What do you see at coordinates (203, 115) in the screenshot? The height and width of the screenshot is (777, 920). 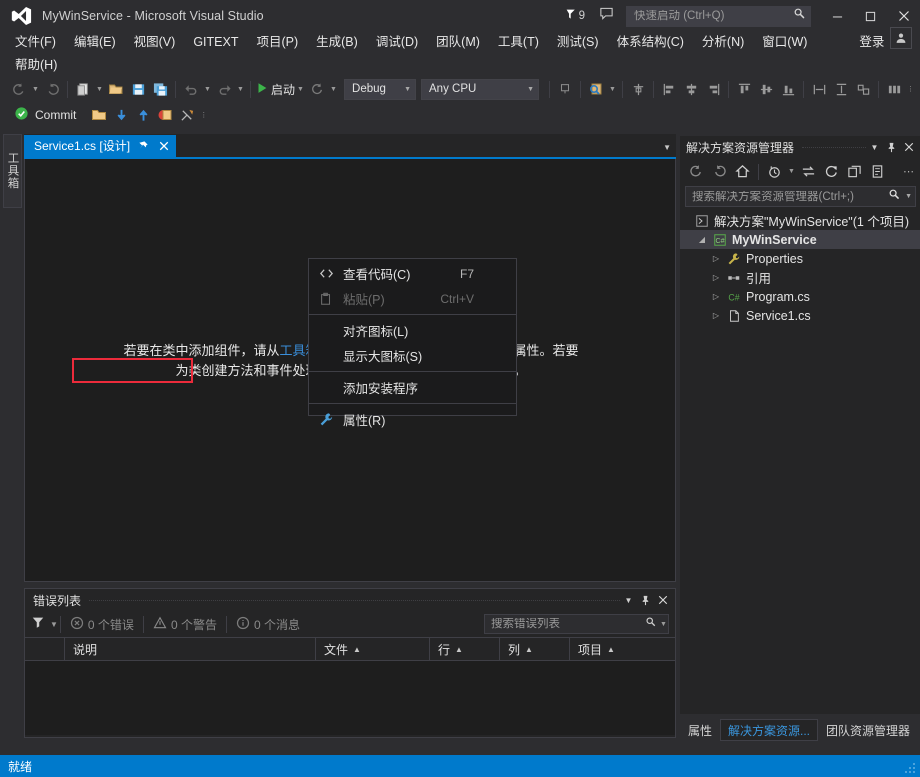 I see `git-toolbar-overflow-icon: ⋮` at bounding box center [203, 115].